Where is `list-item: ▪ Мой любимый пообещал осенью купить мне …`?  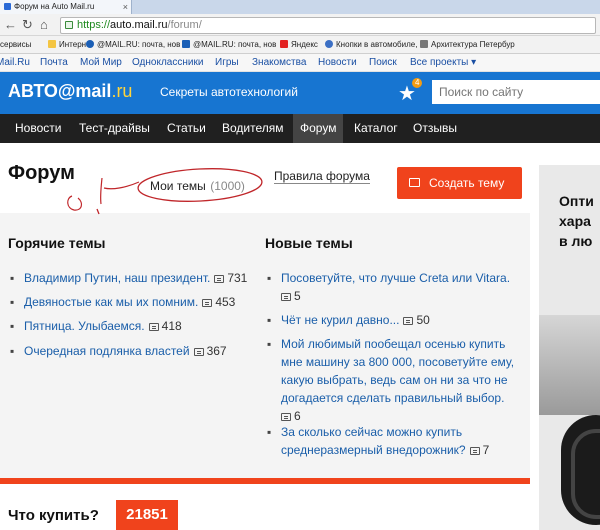 list-item: ▪ Мой любимый пообещал осенью купить мне … is located at coordinates (393, 380).